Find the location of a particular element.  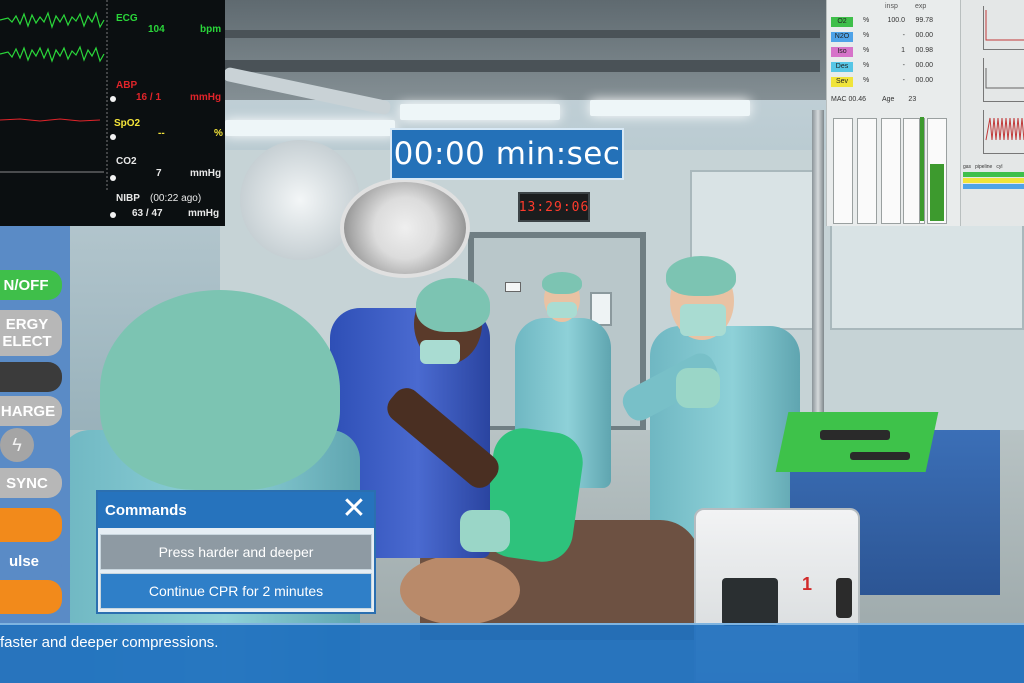

wall-clock-time: 13:29:06 is located at coordinates (554, 207).